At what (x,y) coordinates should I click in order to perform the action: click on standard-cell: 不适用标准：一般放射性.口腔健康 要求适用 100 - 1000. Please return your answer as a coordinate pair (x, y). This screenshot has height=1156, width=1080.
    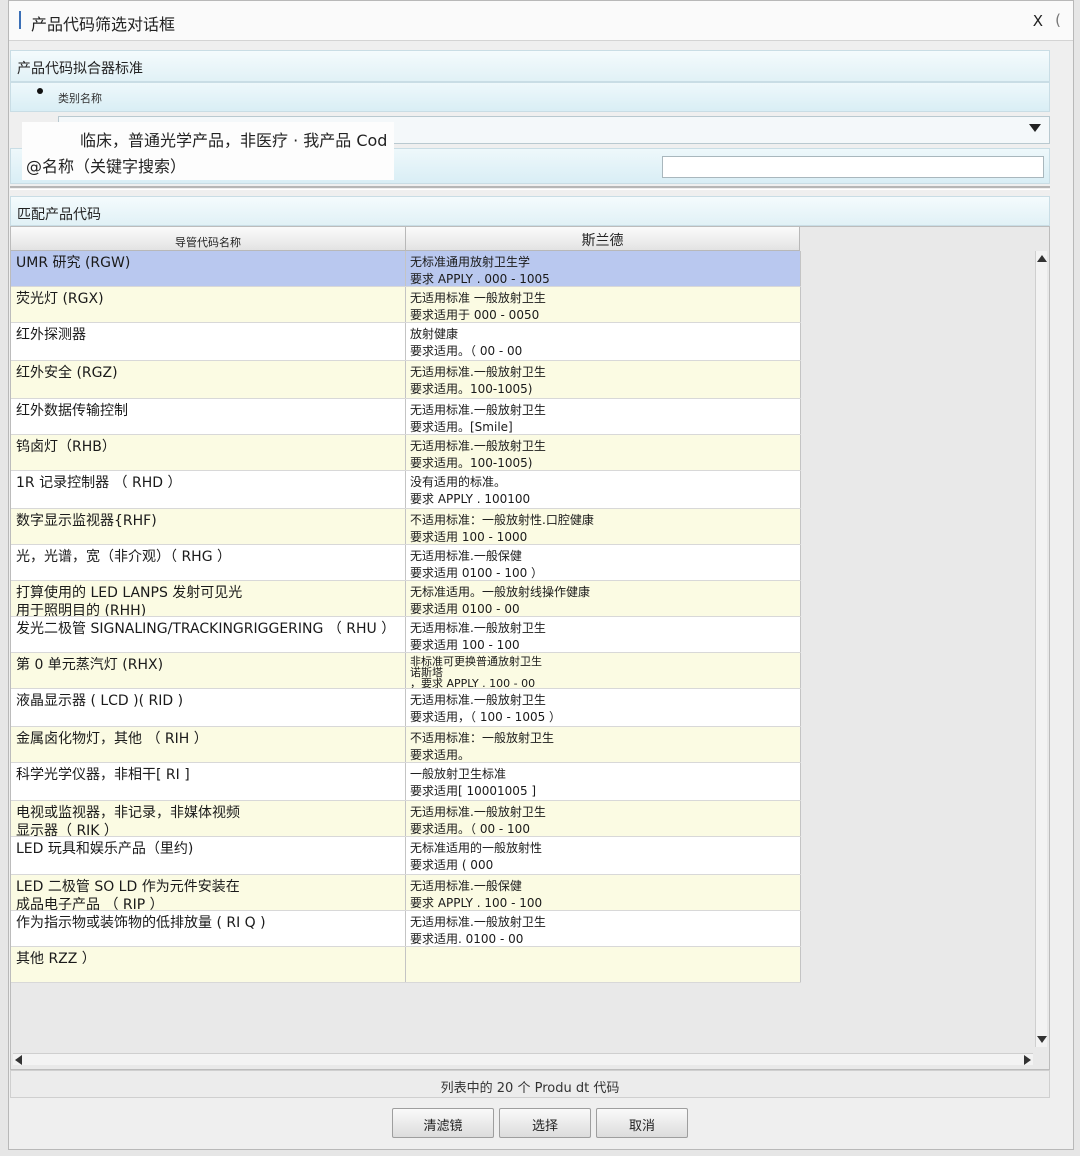
    Looking at the image, I should click on (603, 526).